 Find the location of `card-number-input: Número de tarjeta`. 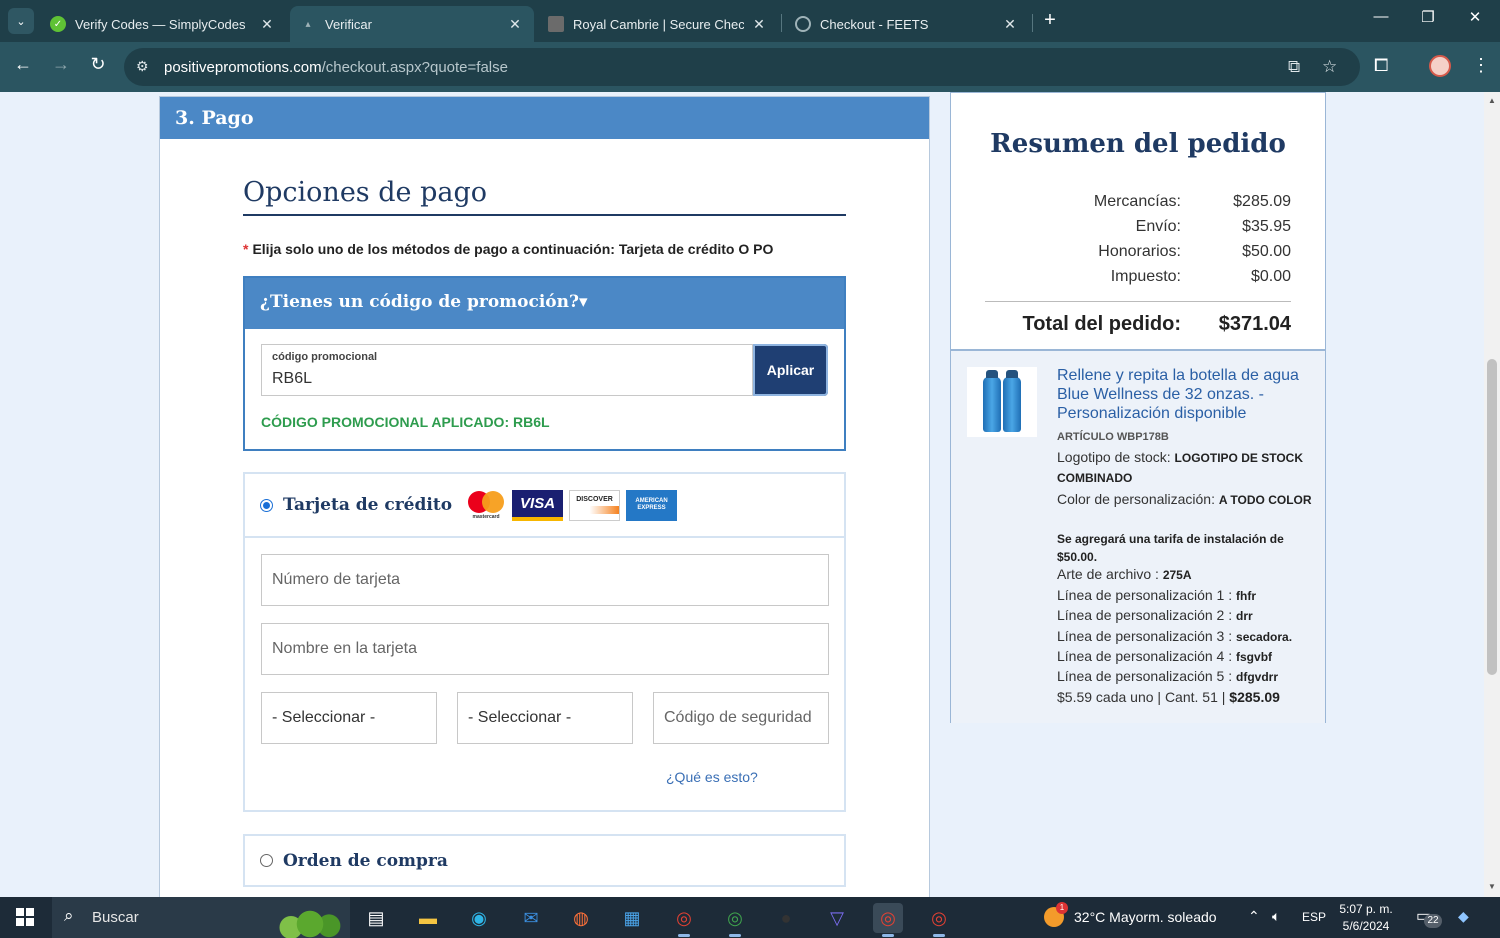

card-number-input: Número de tarjeta is located at coordinates (545, 580).